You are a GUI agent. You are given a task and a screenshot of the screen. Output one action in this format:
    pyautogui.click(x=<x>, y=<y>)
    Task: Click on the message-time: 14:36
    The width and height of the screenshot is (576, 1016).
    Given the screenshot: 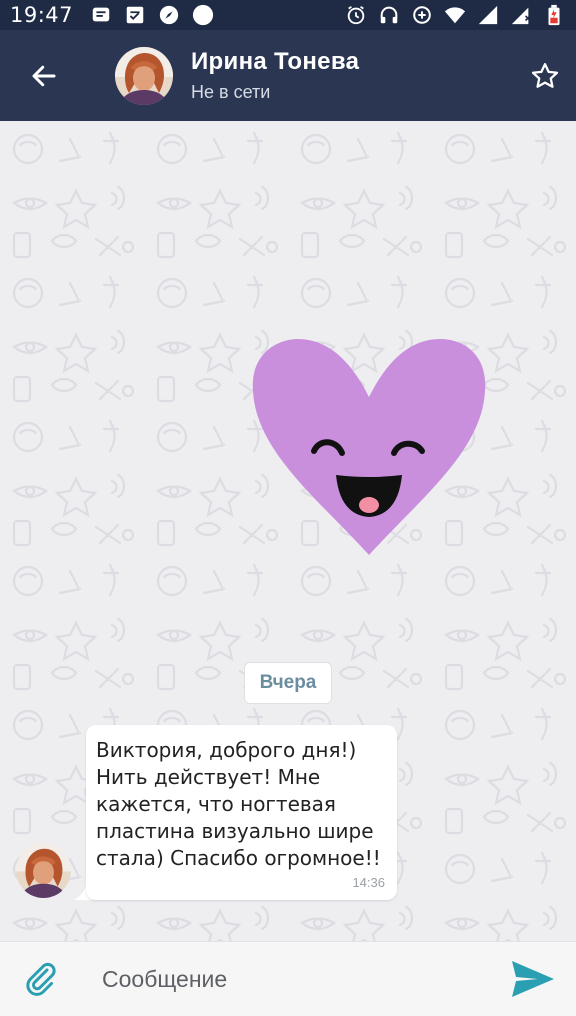 What is the action you would take?
    pyautogui.click(x=368, y=882)
    